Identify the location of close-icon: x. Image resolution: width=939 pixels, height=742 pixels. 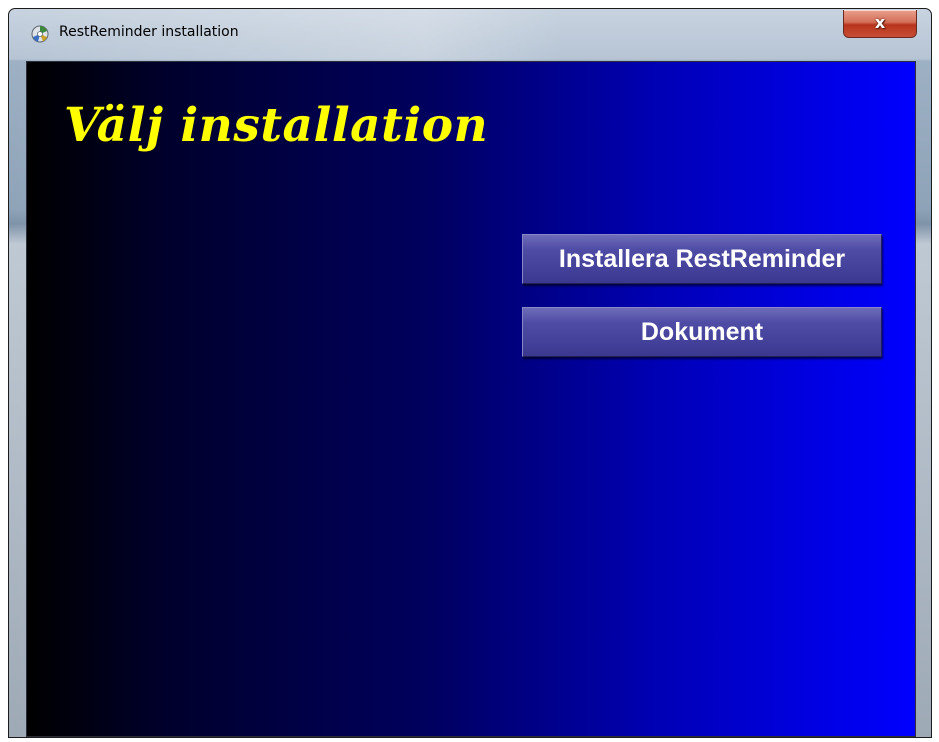
(880, 22).